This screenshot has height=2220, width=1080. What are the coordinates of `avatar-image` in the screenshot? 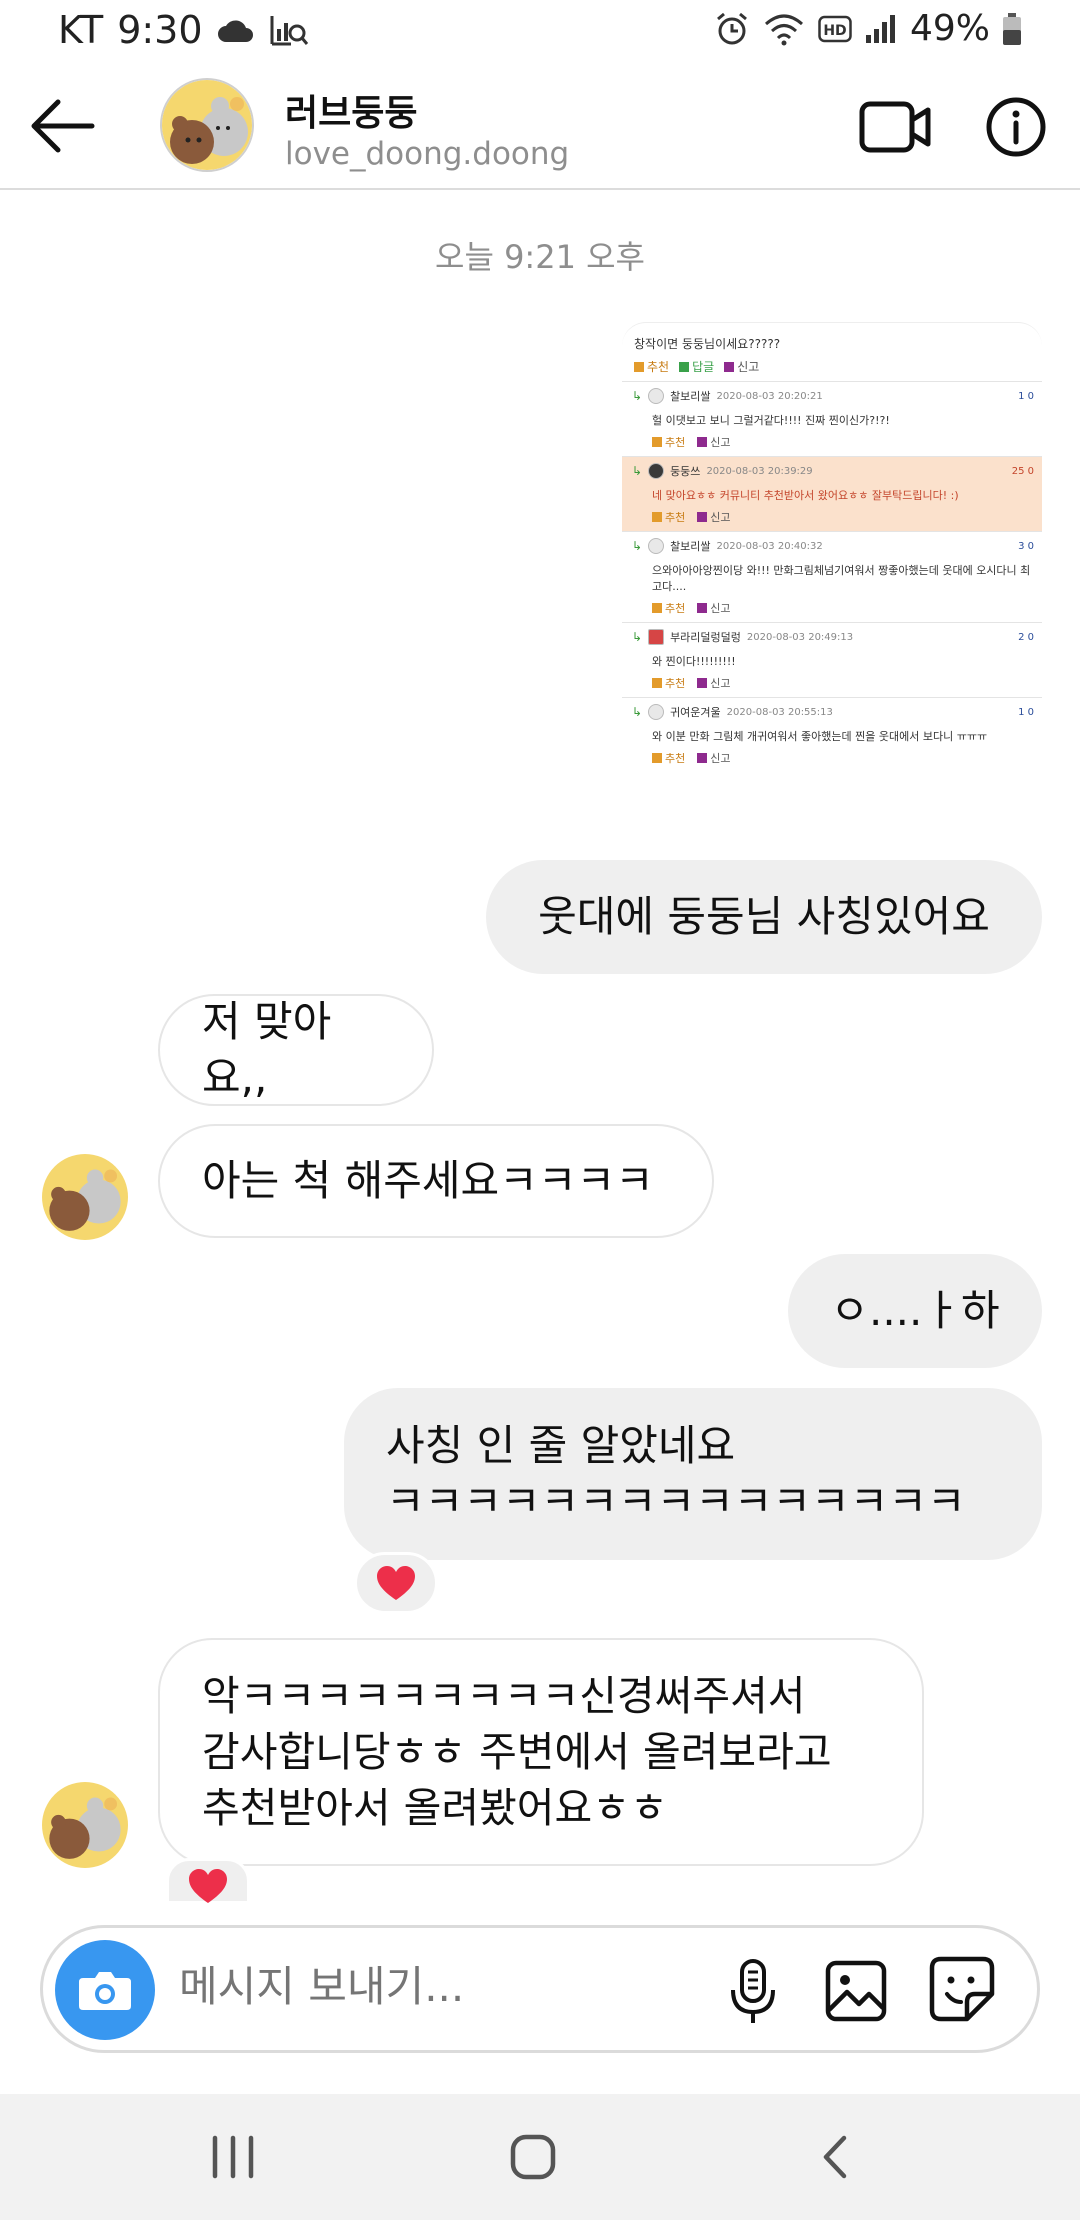 It's located at (207, 125).